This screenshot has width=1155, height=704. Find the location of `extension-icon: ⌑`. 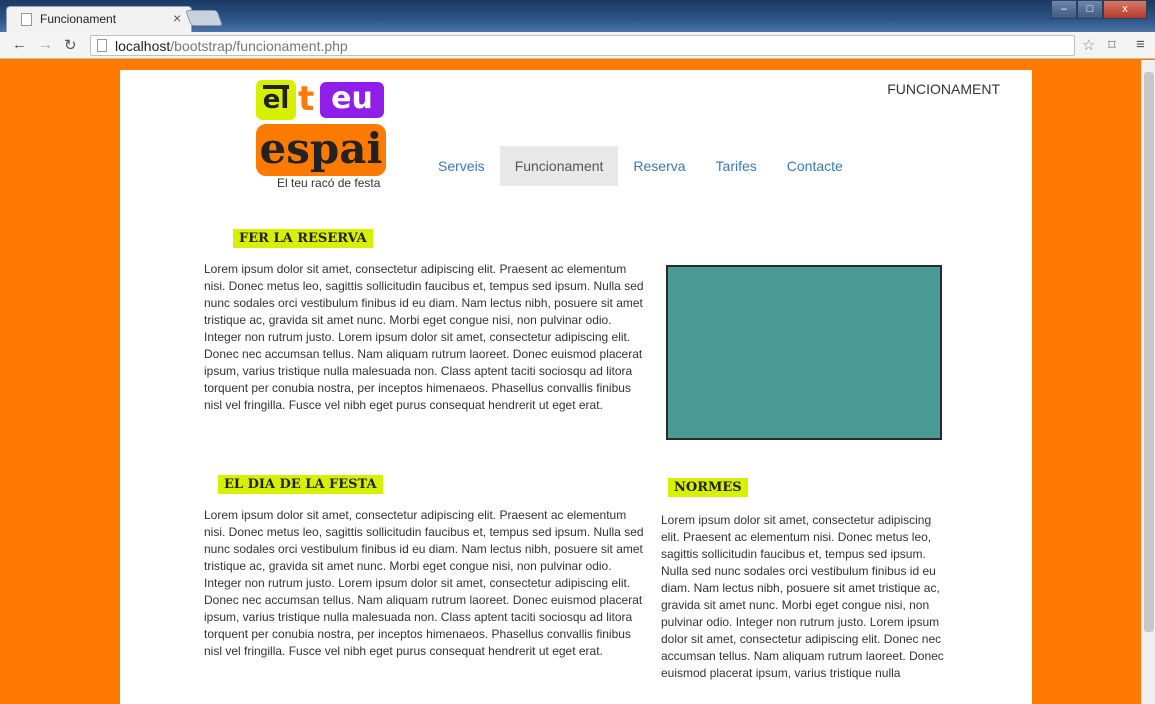

extension-icon: ⌑ is located at coordinates (1112, 45).